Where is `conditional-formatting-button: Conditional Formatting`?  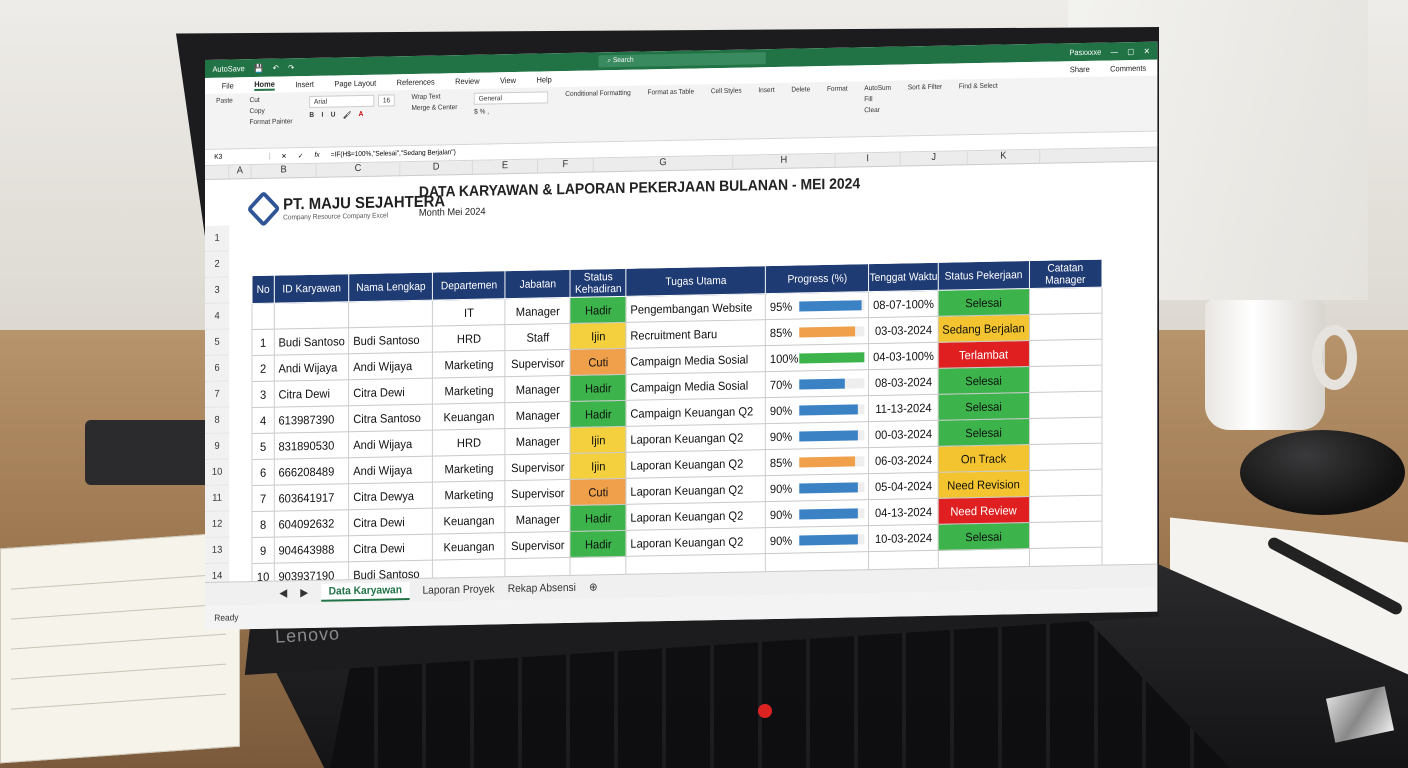 conditional-formatting-button: Conditional Formatting is located at coordinates (598, 94).